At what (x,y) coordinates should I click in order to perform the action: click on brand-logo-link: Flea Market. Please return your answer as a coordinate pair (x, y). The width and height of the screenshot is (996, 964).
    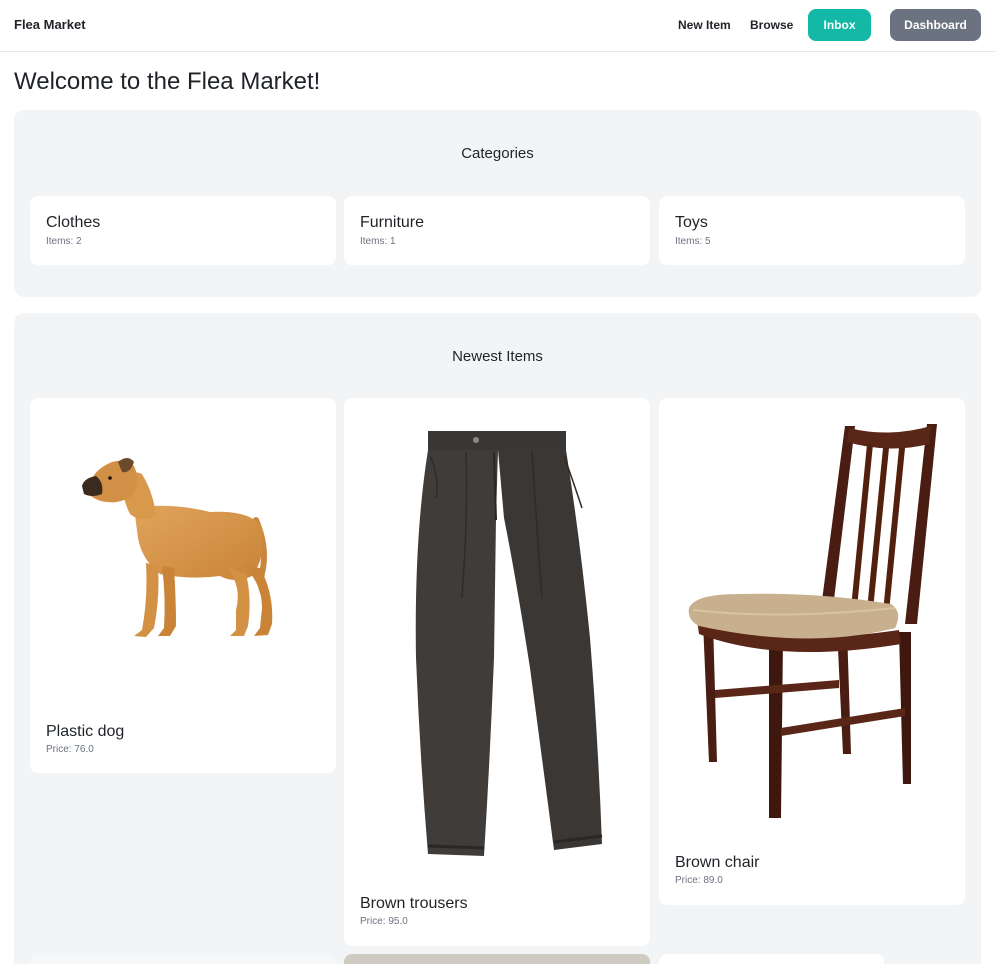
    Looking at the image, I should click on (50, 24).